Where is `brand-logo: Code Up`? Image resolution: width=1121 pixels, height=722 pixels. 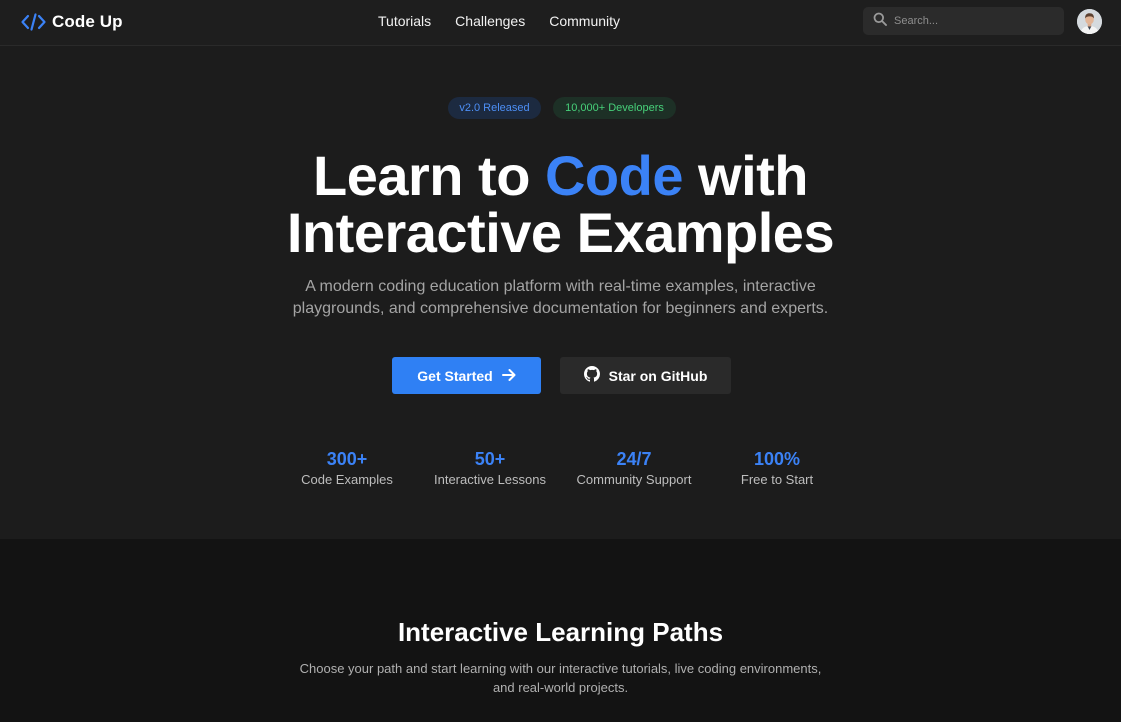
brand-logo: Code Up is located at coordinates (72, 22).